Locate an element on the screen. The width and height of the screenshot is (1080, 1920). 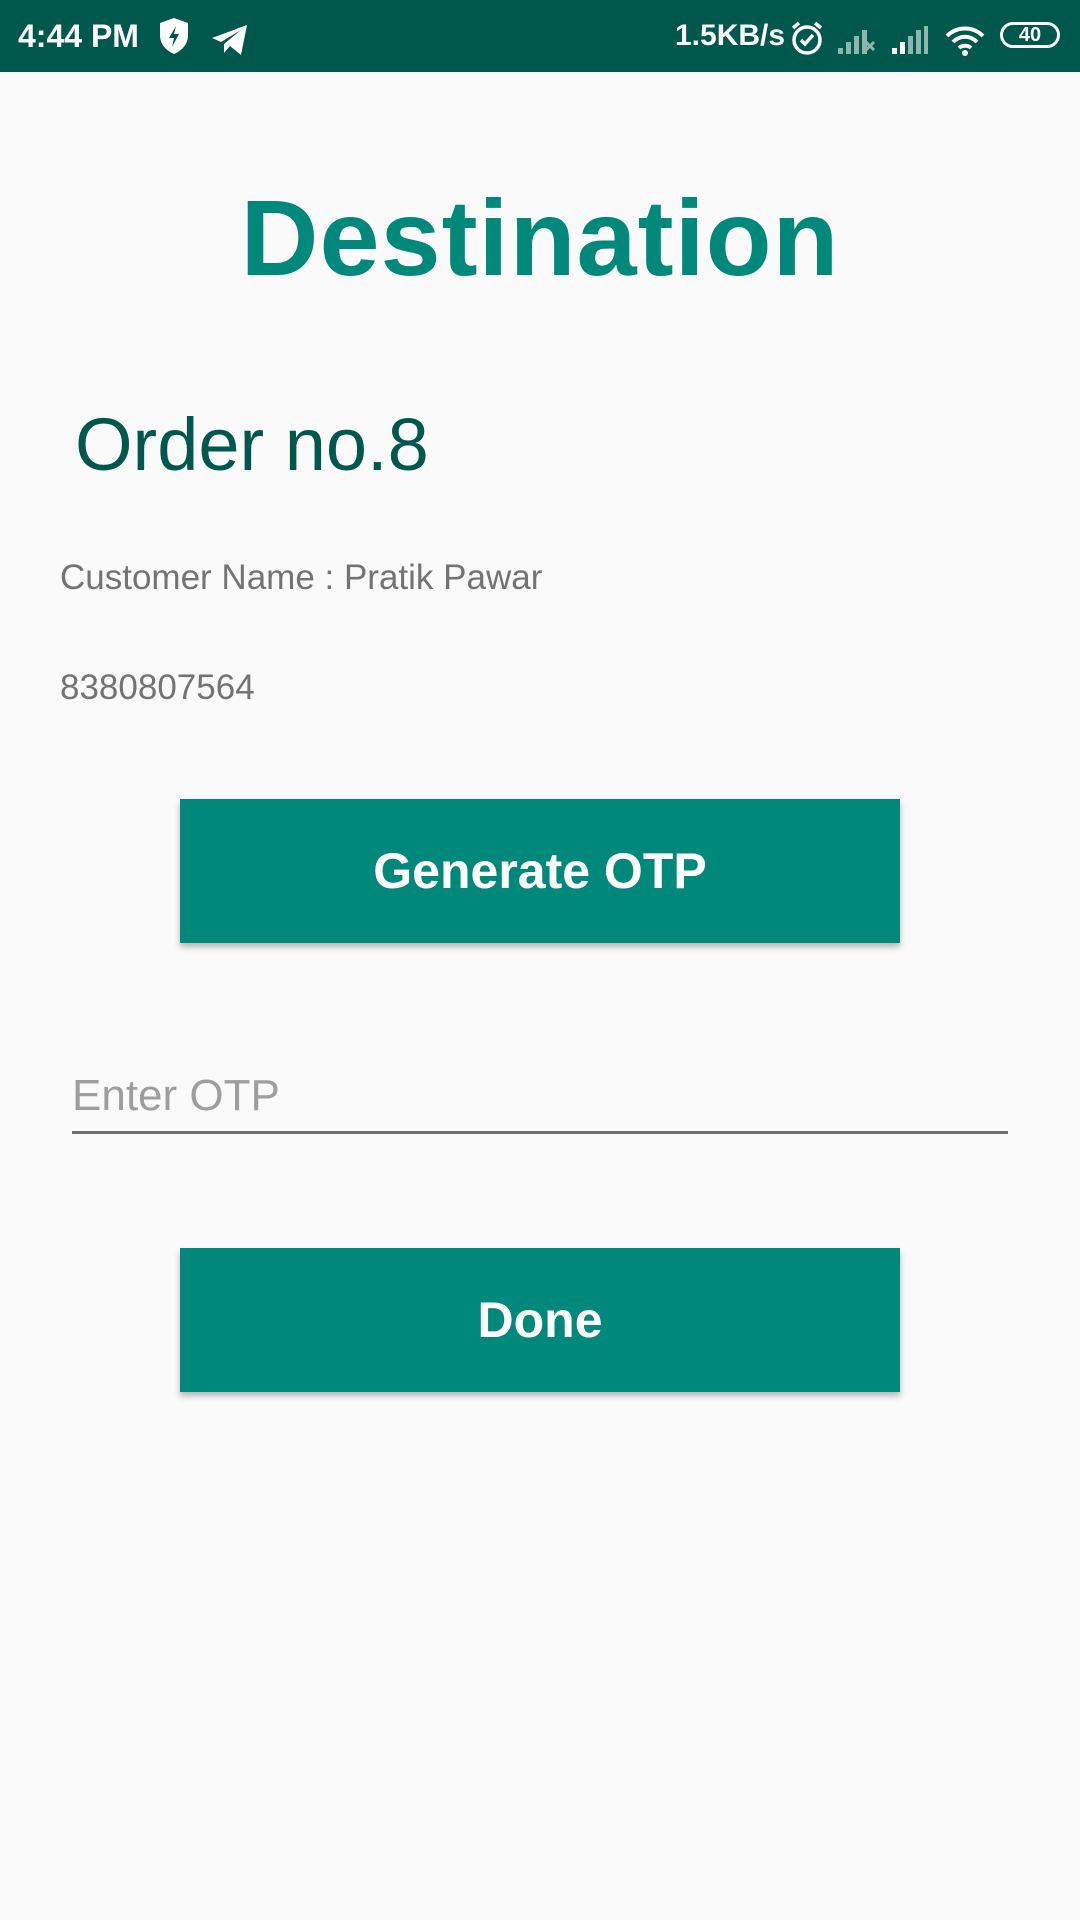
wifi-icon is located at coordinates (965, 41).